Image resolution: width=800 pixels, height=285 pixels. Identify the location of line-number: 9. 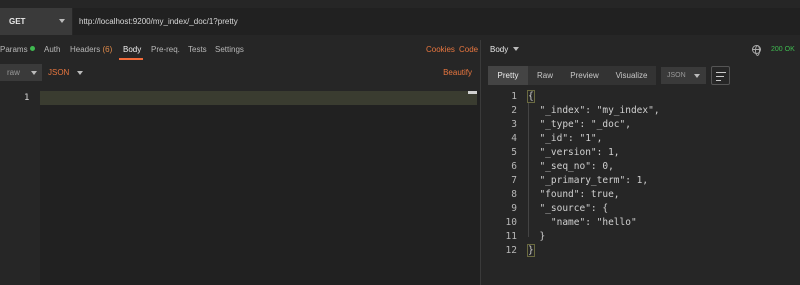
(514, 208).